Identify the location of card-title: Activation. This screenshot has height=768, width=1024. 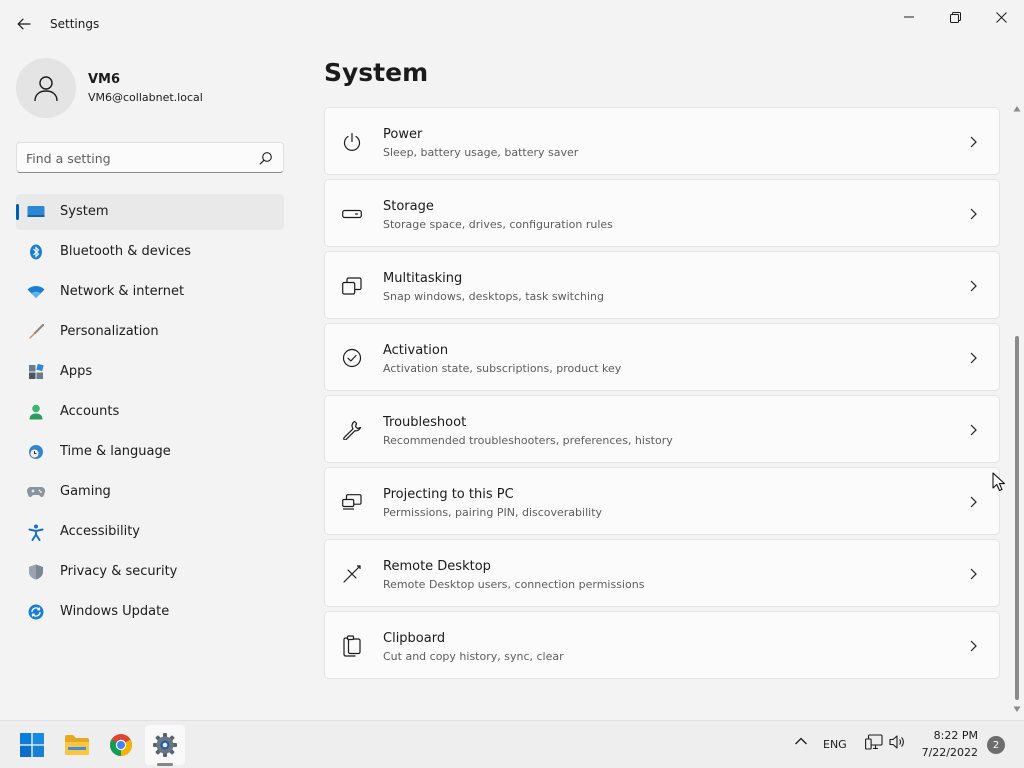
(416, 350).